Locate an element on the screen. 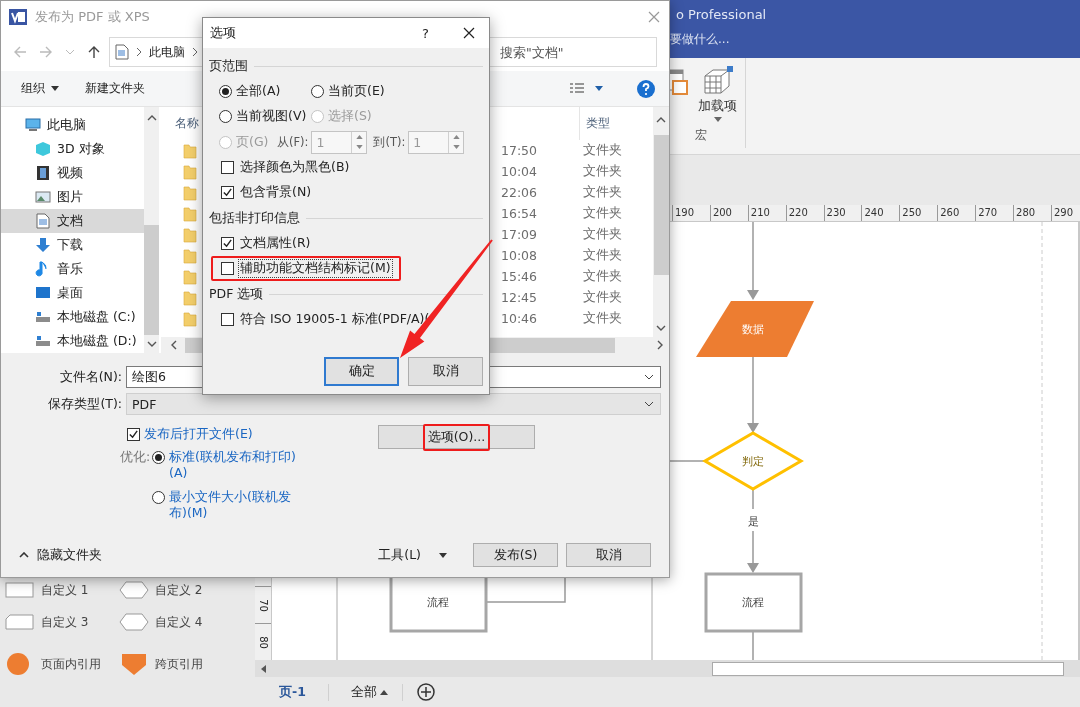 This screenshot has width=1080, height=707. ruler-label: 220 is located at coordinates (804, 213).